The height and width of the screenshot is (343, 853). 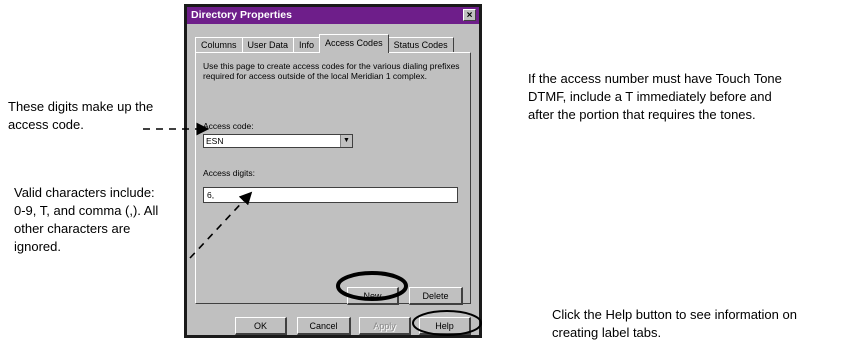 What do you see at coordinates (221, 225) in the screenshot?
I see `access-digits-arrow` at bounding box center [221, 225].